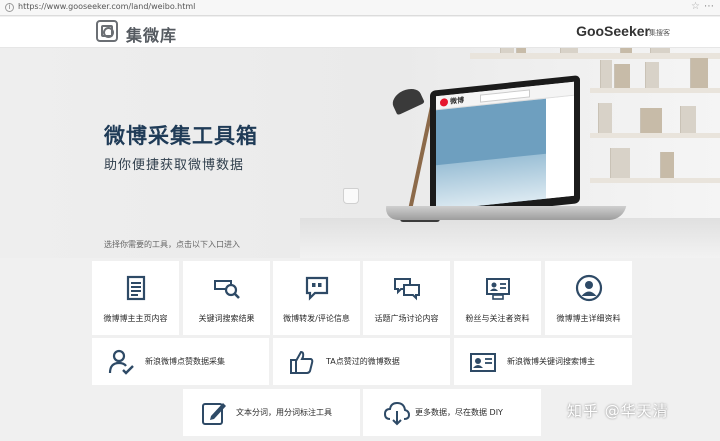 The height and width of the screenshot is (441, 720). I want to click on tool-label: TA点赞过的微博数据, so click(363, 361).